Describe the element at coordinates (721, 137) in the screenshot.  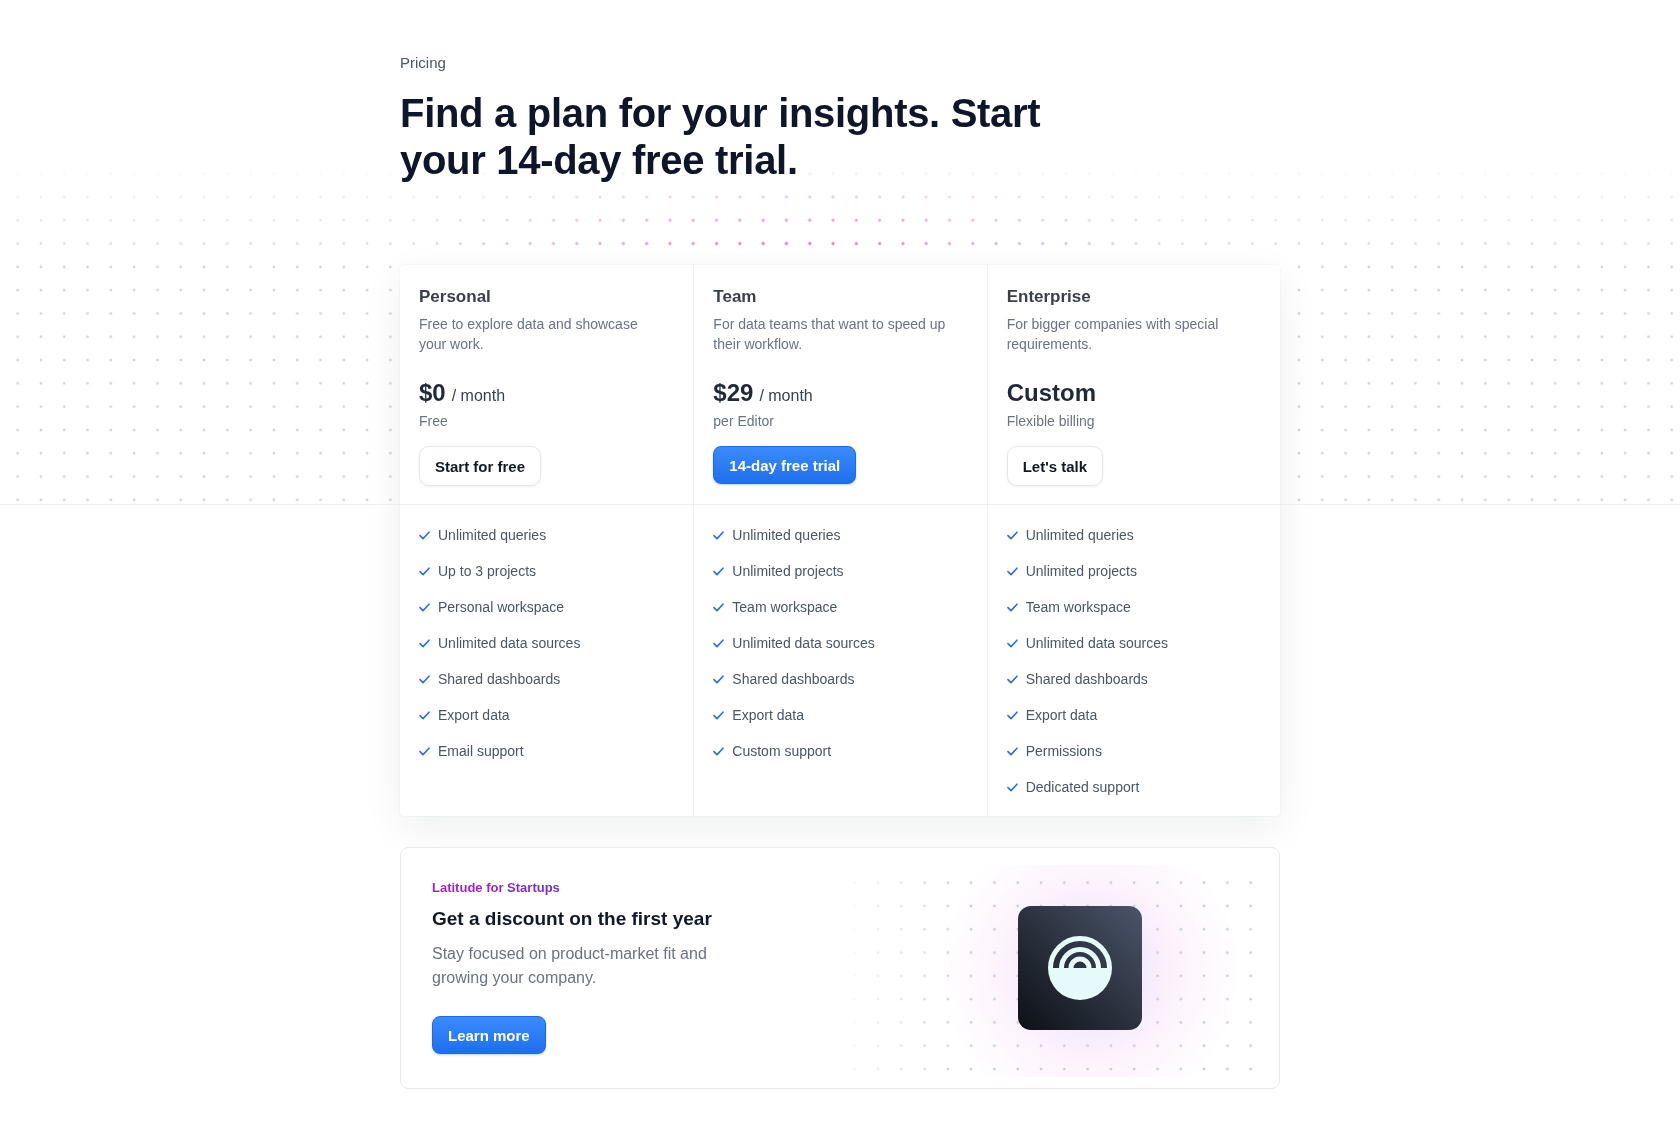
I see `page-heading: Find a plan for your insights. Start your 14-day free trial.` at that location.